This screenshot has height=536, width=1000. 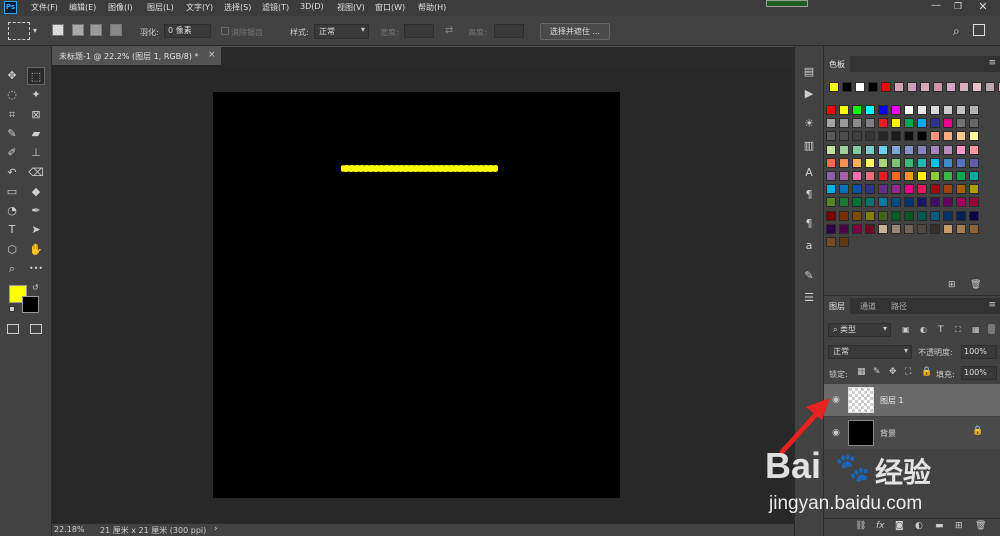 I want to click on search-icon: ⌕, so click(x=956, y=31).